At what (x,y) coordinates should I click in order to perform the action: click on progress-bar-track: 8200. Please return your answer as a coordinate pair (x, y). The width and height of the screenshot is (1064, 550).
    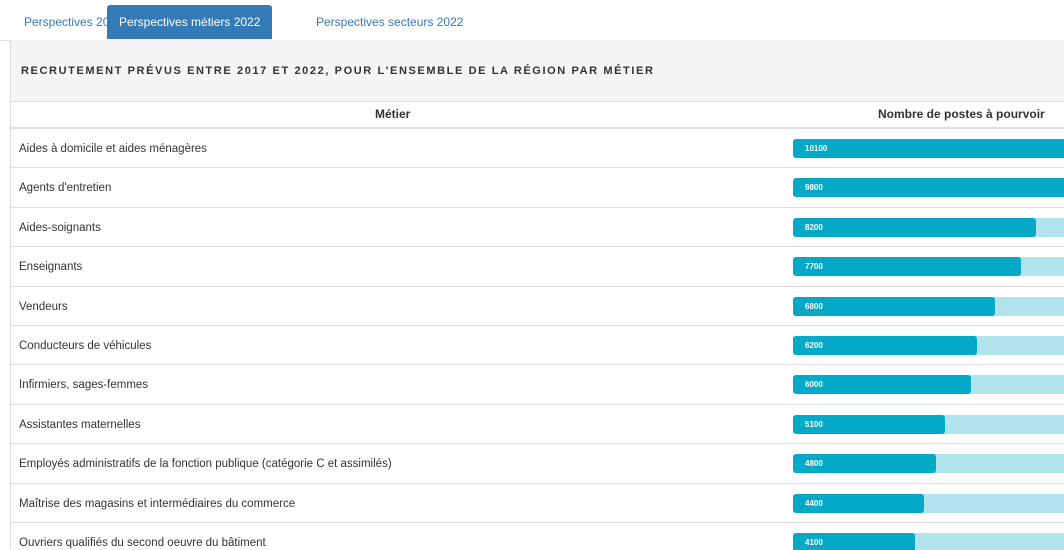
    Looking at the image, I should click on (928, 227).